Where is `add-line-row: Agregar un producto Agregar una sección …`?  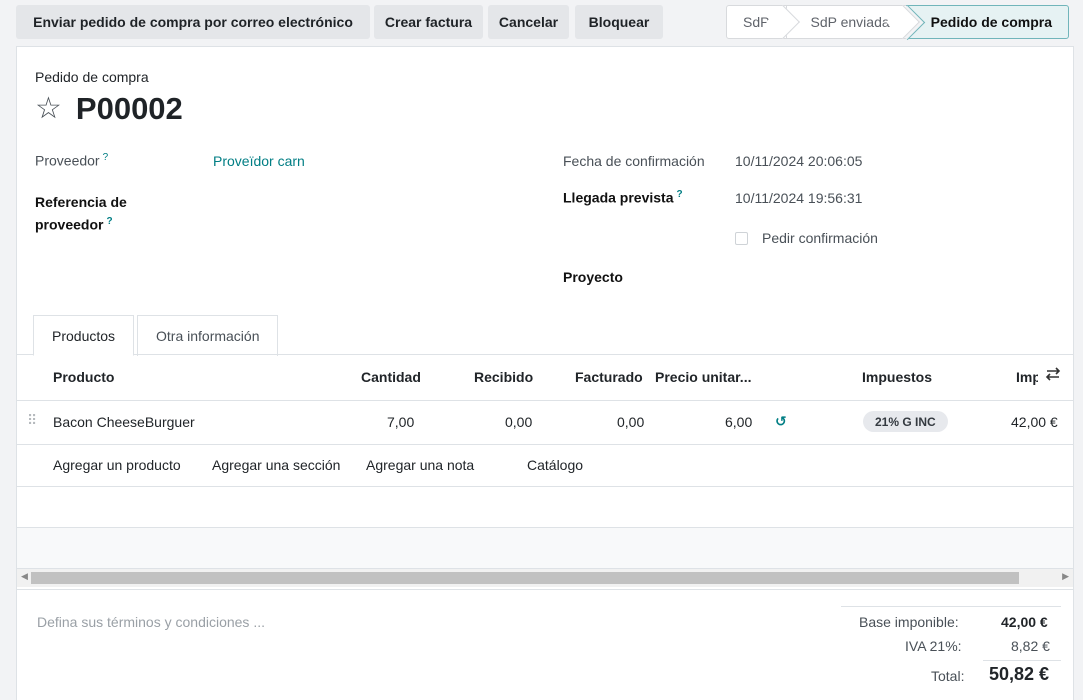 add-line-row: Agregar un producto Agregar una sección … is located at coordinates (545, 466).